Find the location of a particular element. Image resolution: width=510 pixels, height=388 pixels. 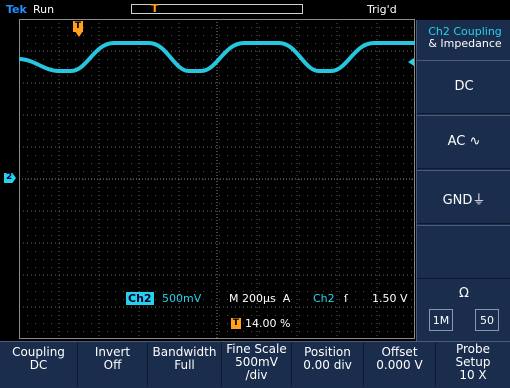

ch2-ground-marker: 2 is located at coordinates (10, 178).